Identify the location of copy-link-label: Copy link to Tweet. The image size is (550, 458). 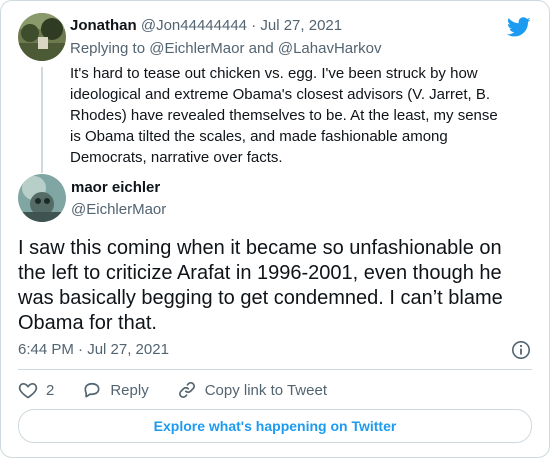
(265, 390).